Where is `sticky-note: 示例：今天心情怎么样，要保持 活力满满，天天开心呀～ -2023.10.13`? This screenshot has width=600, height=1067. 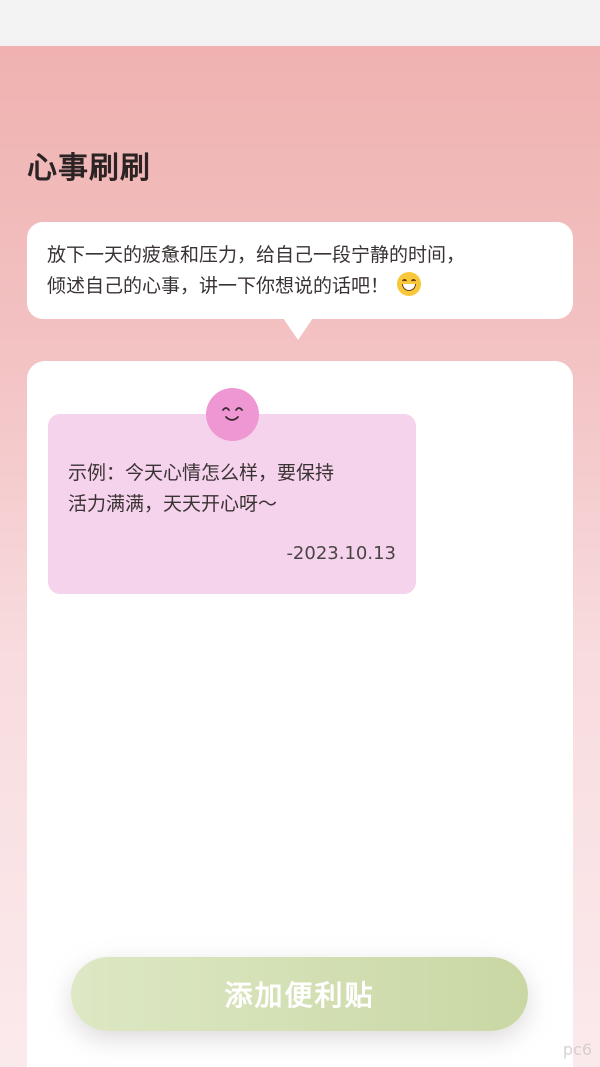 sticky-note: 示例：今天心情怎么样，要保持 活力满满，天天开心呀～ -2023.10.13 is located at coordinates (232, 504).